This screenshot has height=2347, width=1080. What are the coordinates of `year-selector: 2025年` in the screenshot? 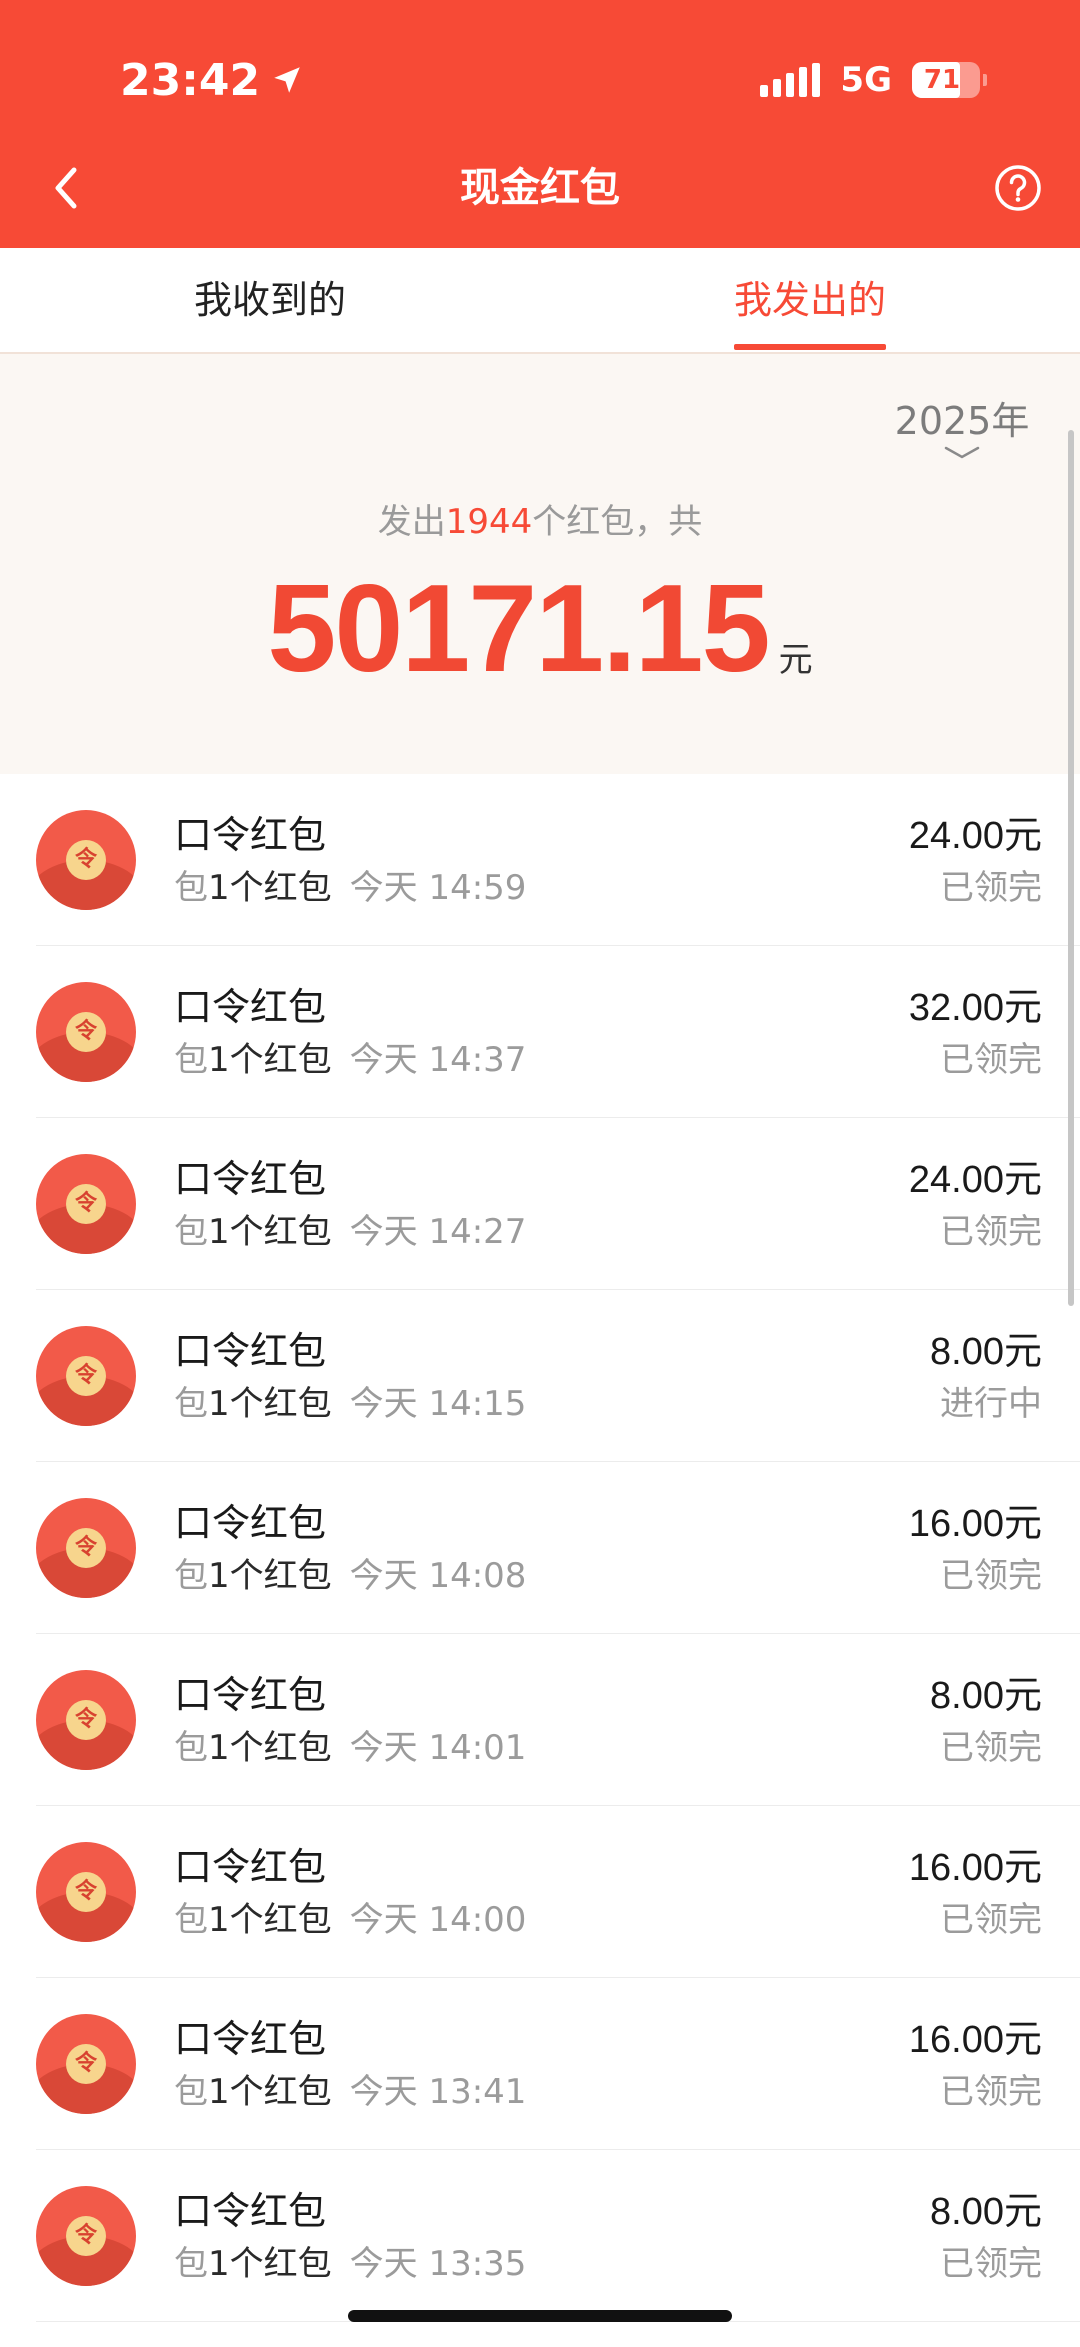 It's located at (962, 425).